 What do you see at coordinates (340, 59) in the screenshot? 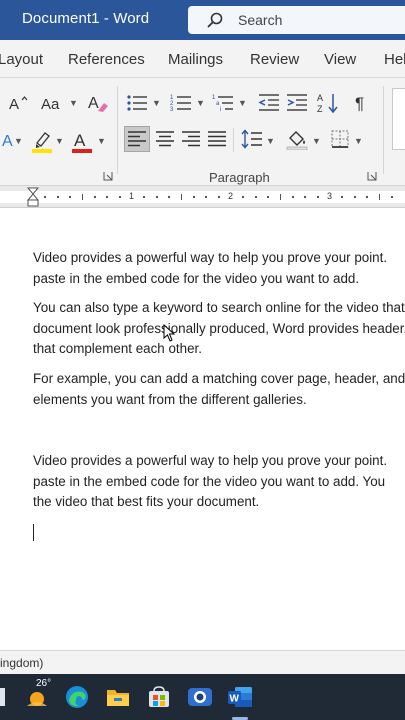
I see `tab-view: View` at bounding box center [340, 59].